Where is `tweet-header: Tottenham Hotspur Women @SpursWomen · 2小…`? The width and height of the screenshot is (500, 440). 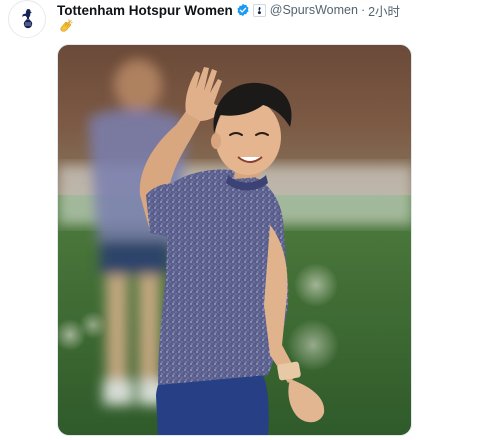
tweet-header: Tottenham Hotspur Women @SpursWomen · 2小… is located at coordinates (274, 10).